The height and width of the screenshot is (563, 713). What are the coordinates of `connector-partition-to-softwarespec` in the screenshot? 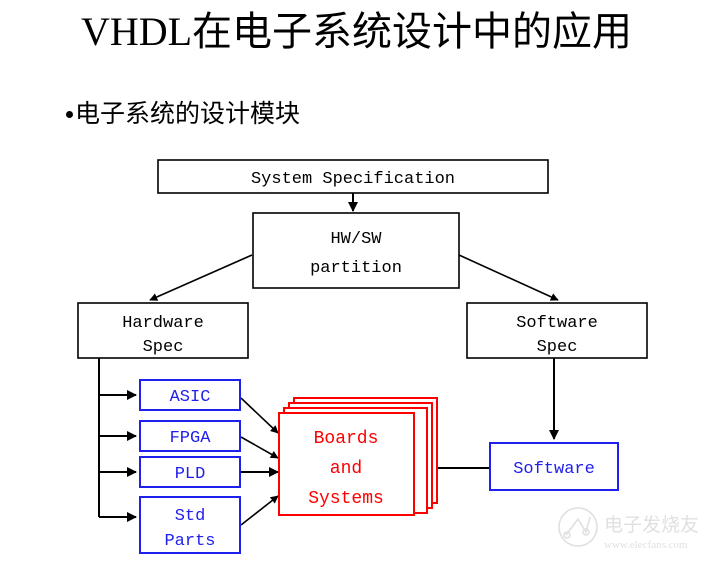 It's located at (508, 277).